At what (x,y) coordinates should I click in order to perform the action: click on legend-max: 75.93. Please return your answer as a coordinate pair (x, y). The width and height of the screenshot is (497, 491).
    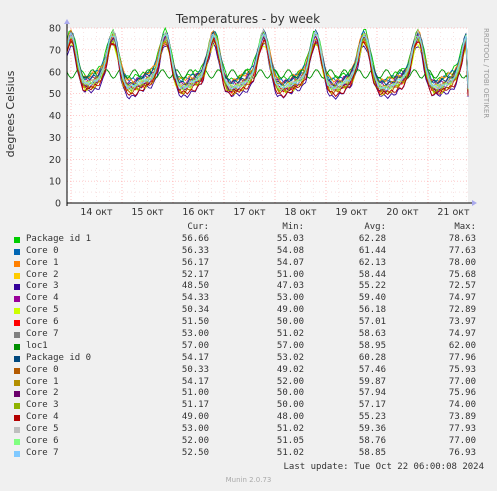
    Looking at the image, I should click on (462, 369).